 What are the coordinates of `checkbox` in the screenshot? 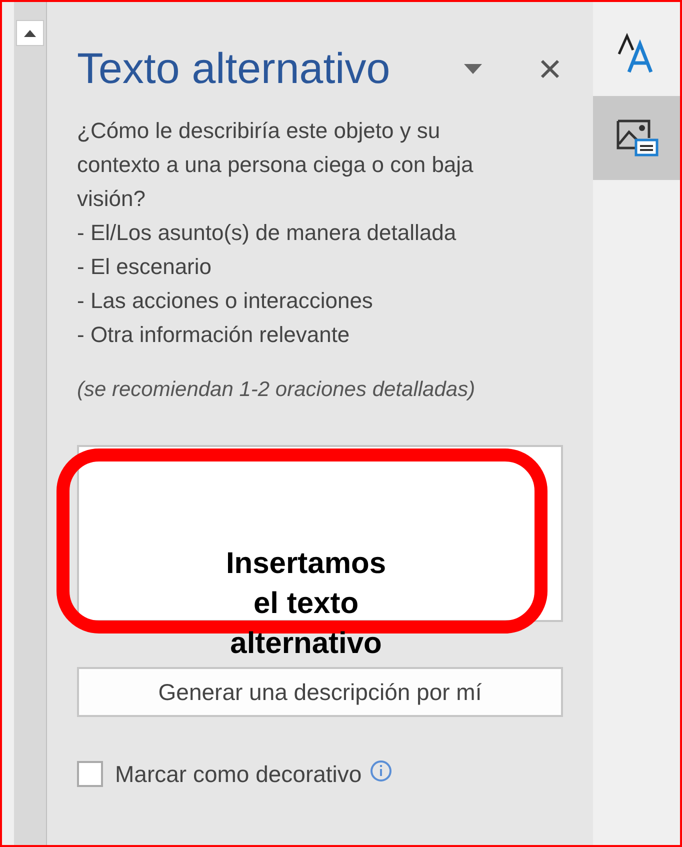 It's located at (90, 774).